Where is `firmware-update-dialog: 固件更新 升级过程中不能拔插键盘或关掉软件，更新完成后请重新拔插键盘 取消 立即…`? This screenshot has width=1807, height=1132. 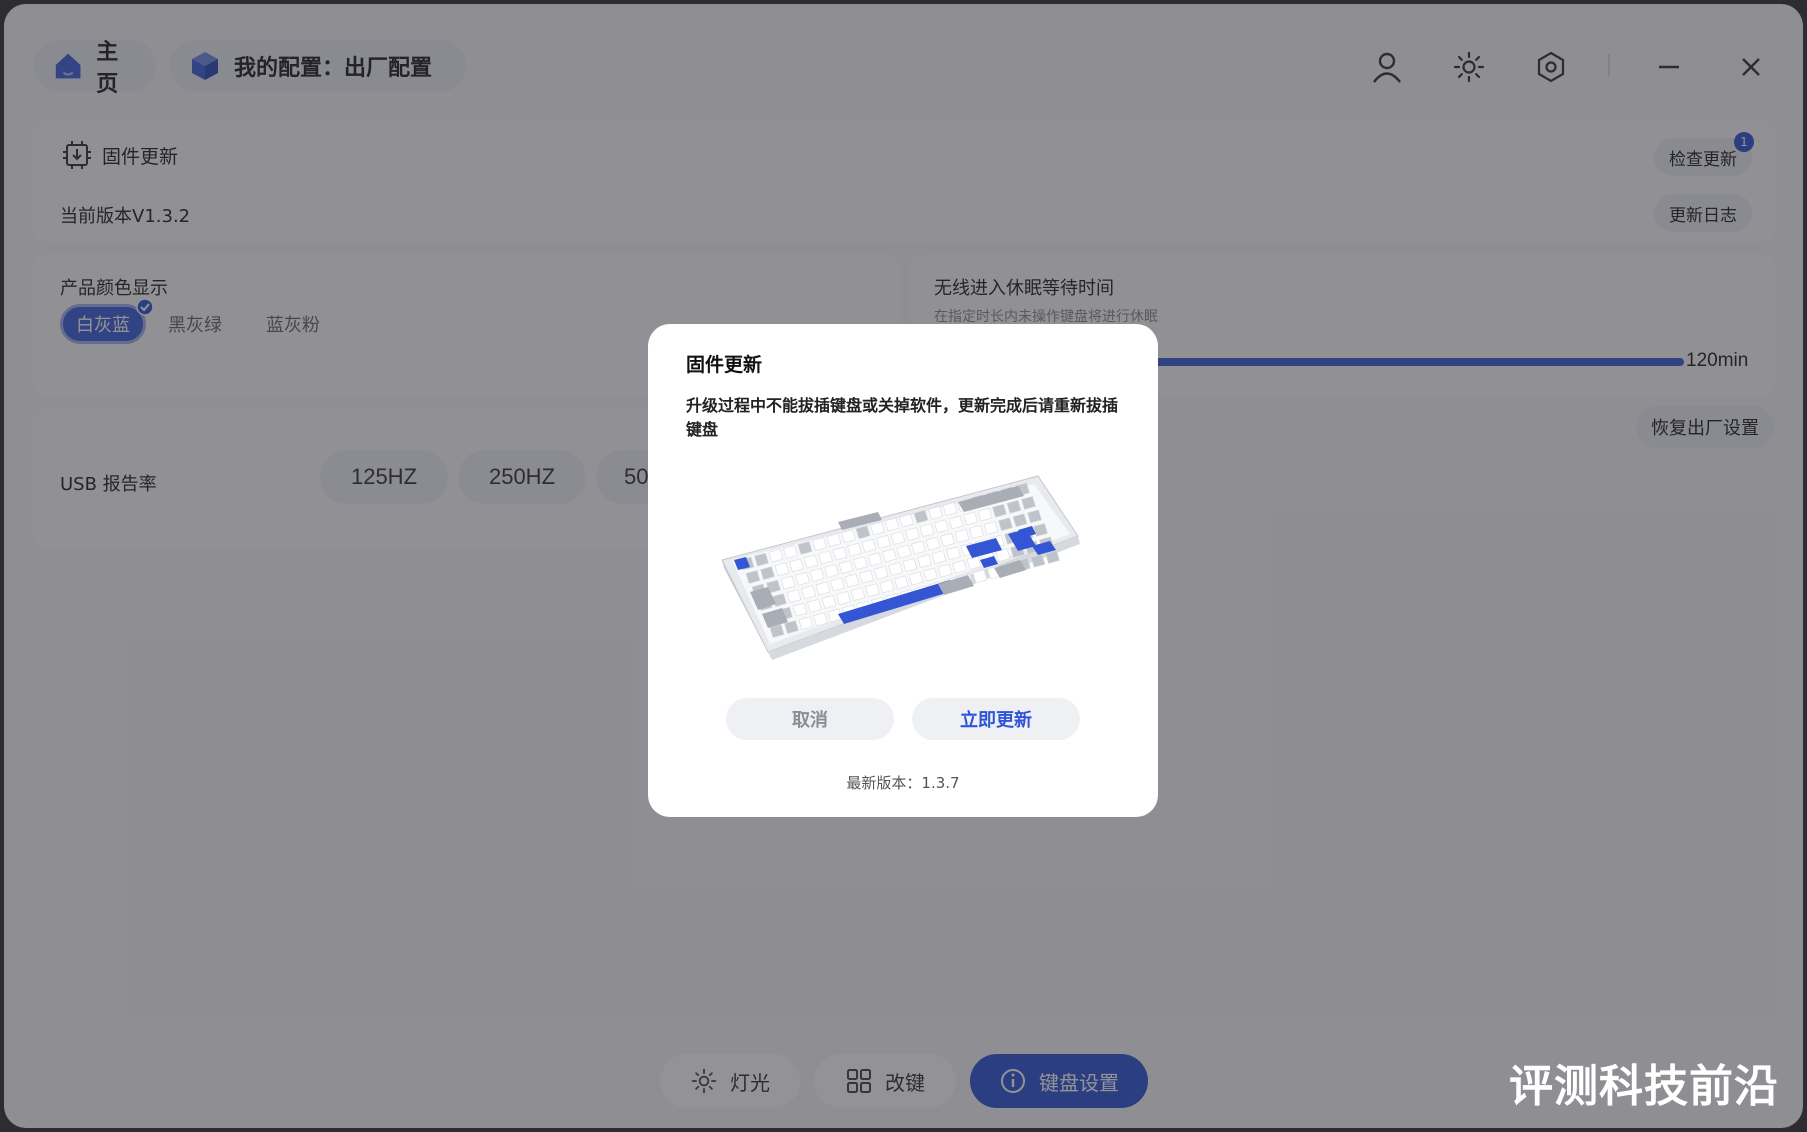
firmware-update-dialog: 固件更新 升级过程中不能拔插键盘或关掉软件，更新完成后请重新拔插键盘 取消 立即… is located at coordinates (903, 570).